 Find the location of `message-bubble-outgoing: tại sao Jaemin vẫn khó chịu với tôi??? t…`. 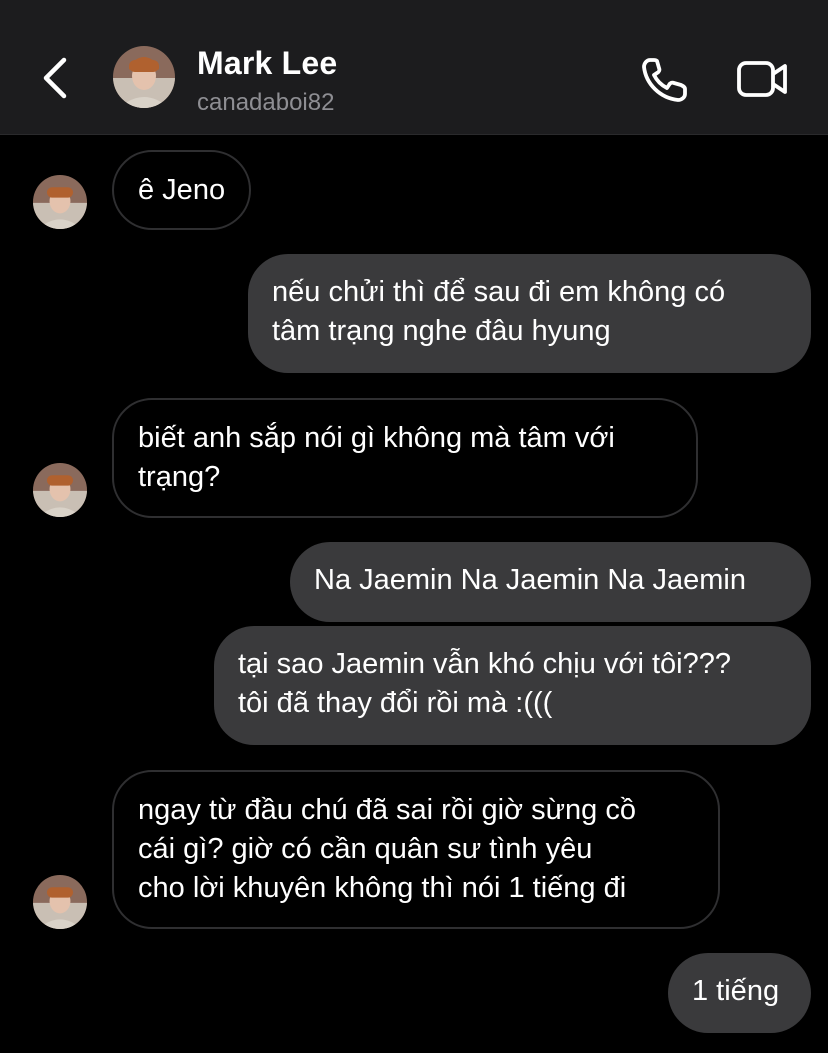

message-bubble-outgoing: tại sao Jaemin vẫn khó chịu với tôi??? t… is located at coordinates (512, 685).